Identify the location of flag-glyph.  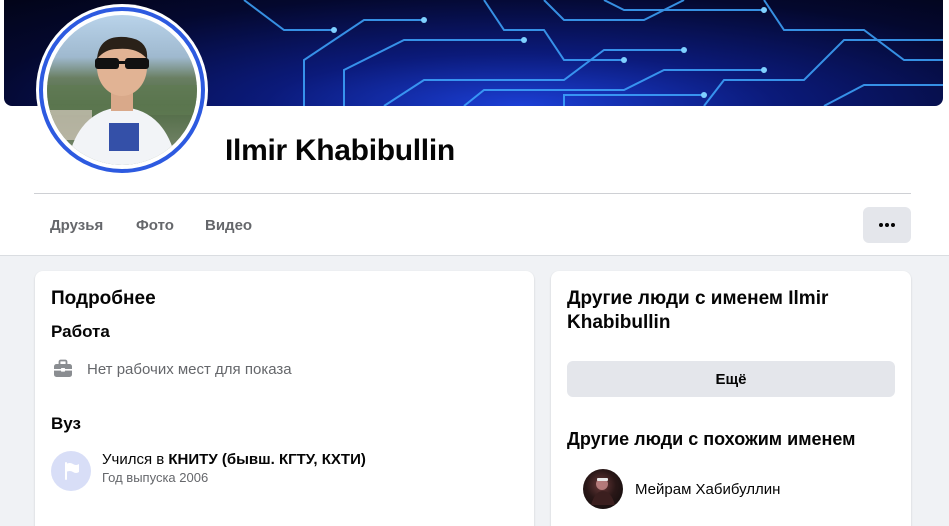
(72, 471).